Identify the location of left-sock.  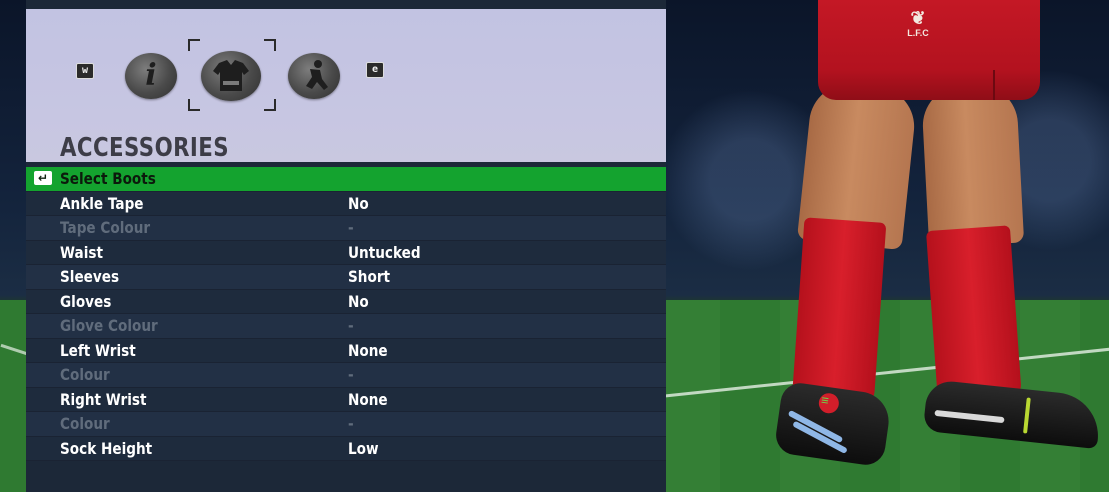
(839, 312).